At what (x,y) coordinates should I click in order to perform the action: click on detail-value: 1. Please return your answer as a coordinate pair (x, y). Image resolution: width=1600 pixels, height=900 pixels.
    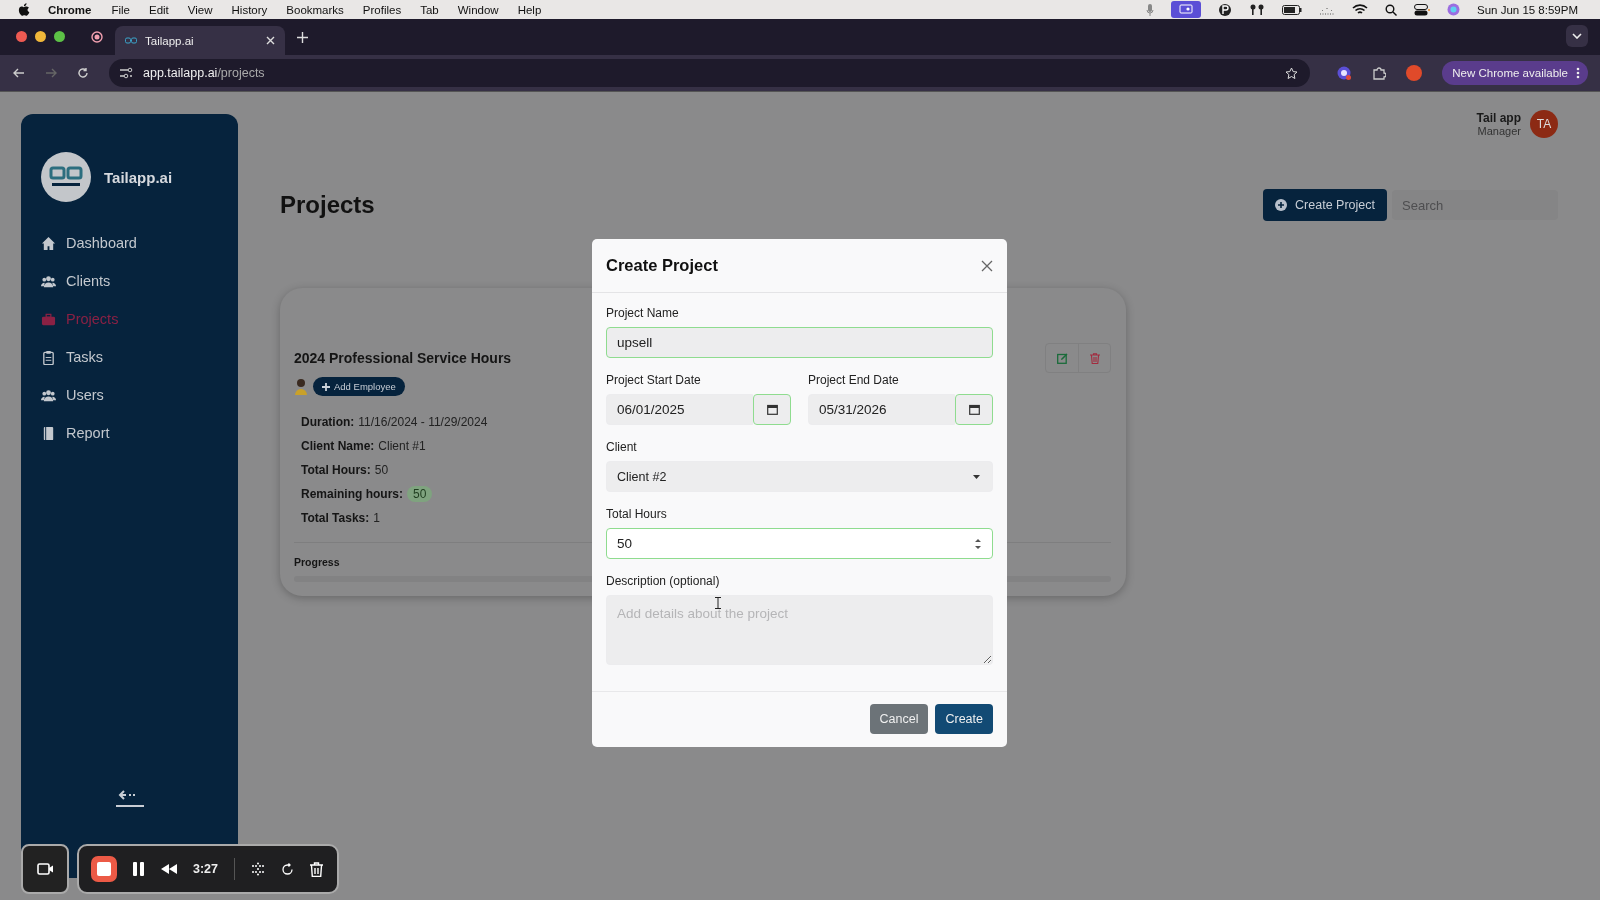
    Looking at the image, I should click on (376, 518).